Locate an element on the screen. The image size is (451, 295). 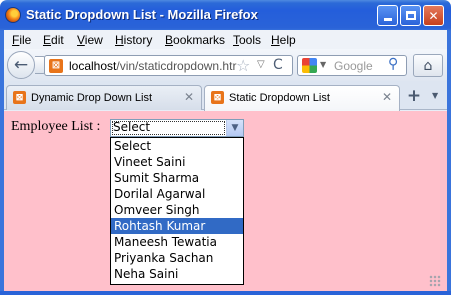
bookmark-star-icon: ☆ is located at coordinates (243, 65).